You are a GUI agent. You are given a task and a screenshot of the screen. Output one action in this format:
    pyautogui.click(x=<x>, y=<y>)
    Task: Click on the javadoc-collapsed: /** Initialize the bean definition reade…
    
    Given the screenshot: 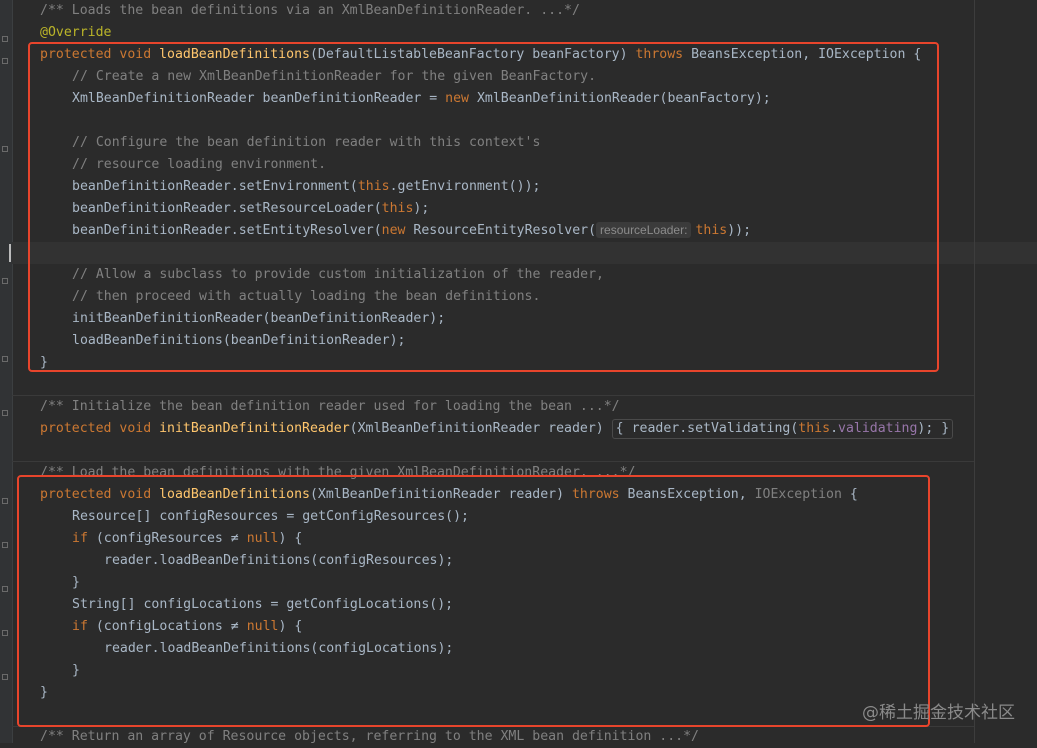 What is the action you would take?
    pyautogui.click(x=330, y=407)
    